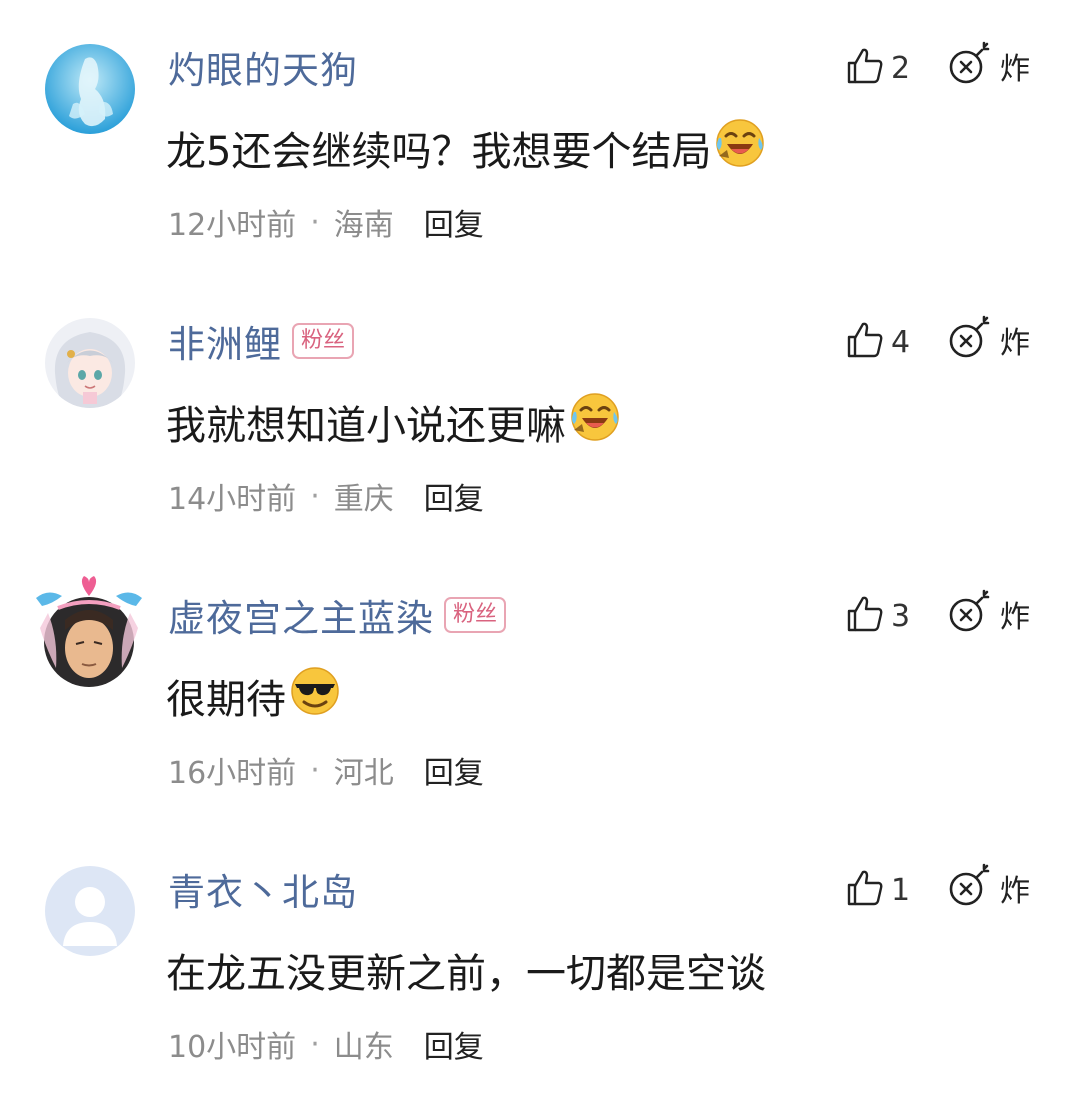 The image size is (1080, 1109). Describe the element at coordinates (363, 225) in the screenshot. I see `location: 海南` at that location.